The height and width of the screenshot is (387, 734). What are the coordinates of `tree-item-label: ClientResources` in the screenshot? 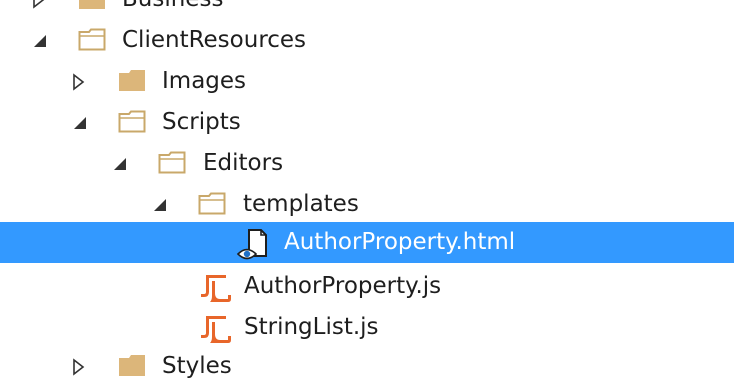 It's located at (214, 40).